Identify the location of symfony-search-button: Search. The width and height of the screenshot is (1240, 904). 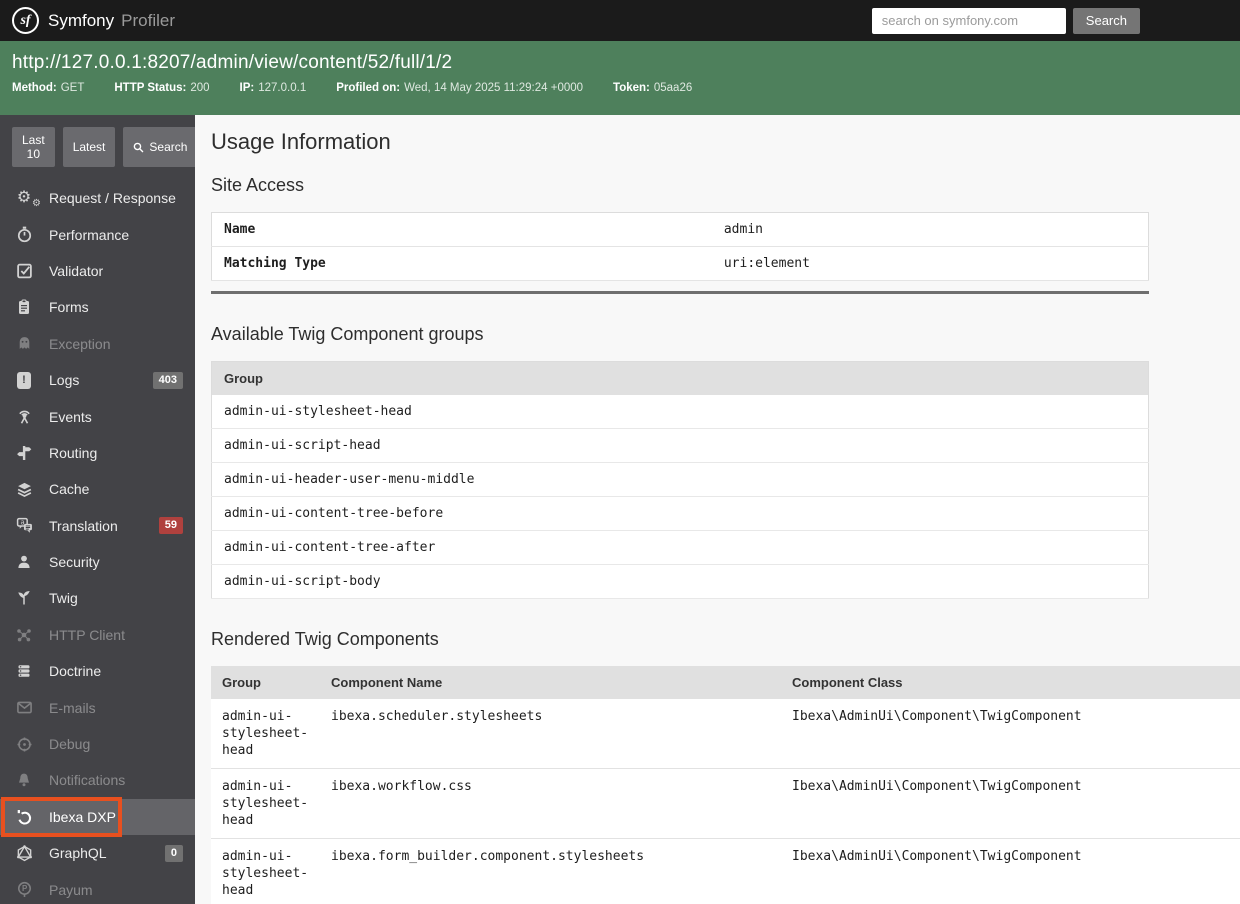
(1106, 20).